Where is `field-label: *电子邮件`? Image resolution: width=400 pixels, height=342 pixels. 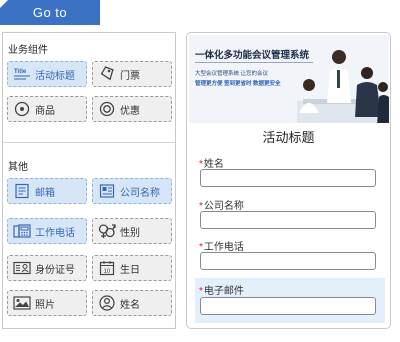 field-label: *电子邮件 is located at coordinates (221, 289).